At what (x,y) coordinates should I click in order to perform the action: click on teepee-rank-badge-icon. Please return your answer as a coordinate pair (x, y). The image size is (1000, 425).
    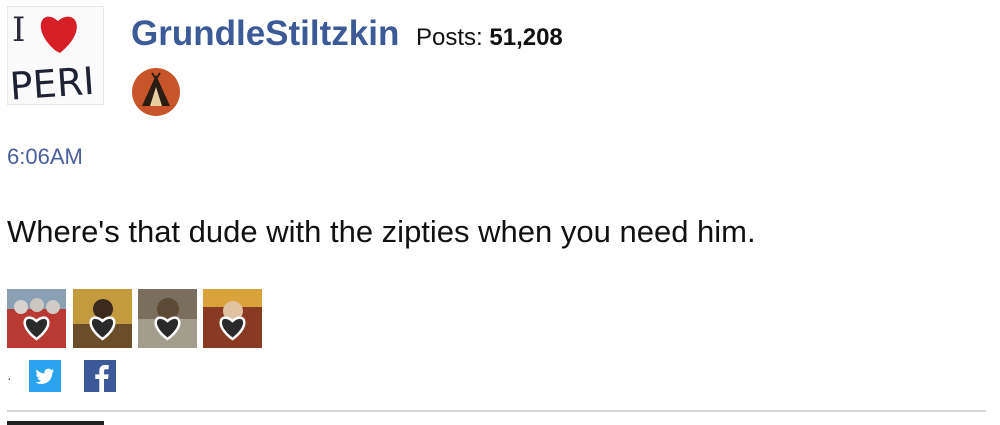
    Looking at the image, I should click on (156, 92).